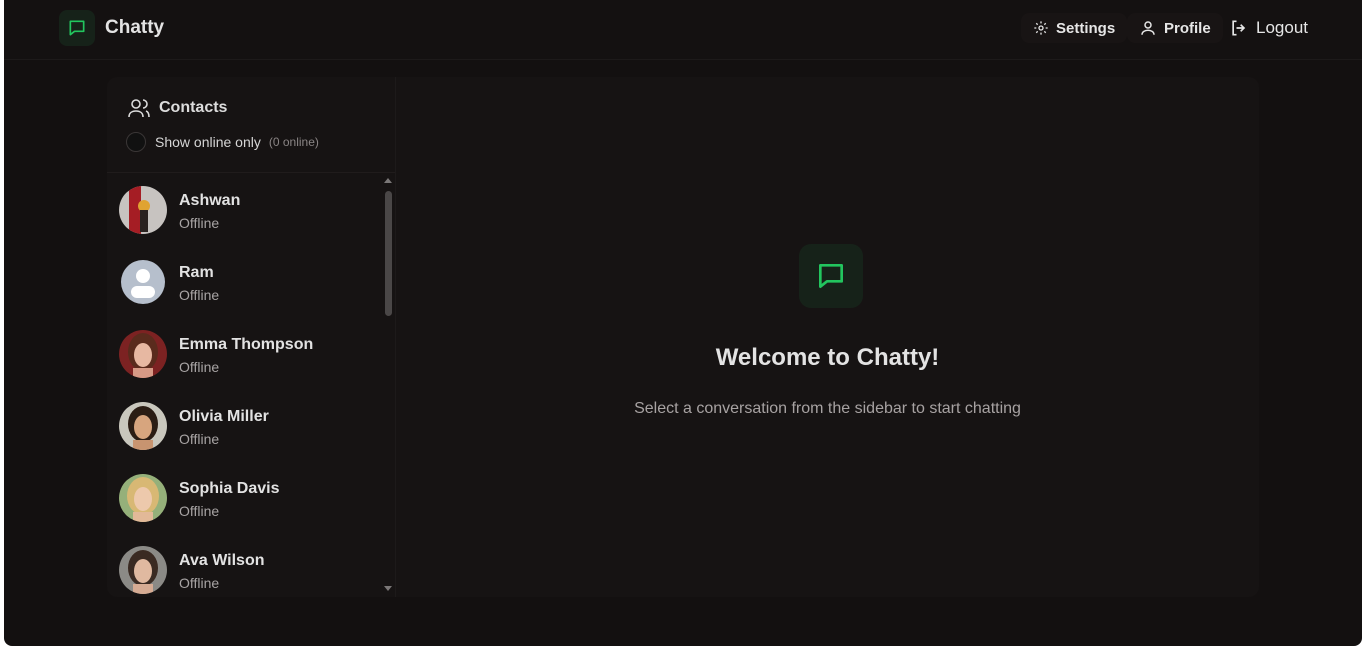 The height and width of the screenshot is (648, 1366). Describe the element at coordinates (134, 28) in the screenshot. I see `app-name: Chatty` at that location.